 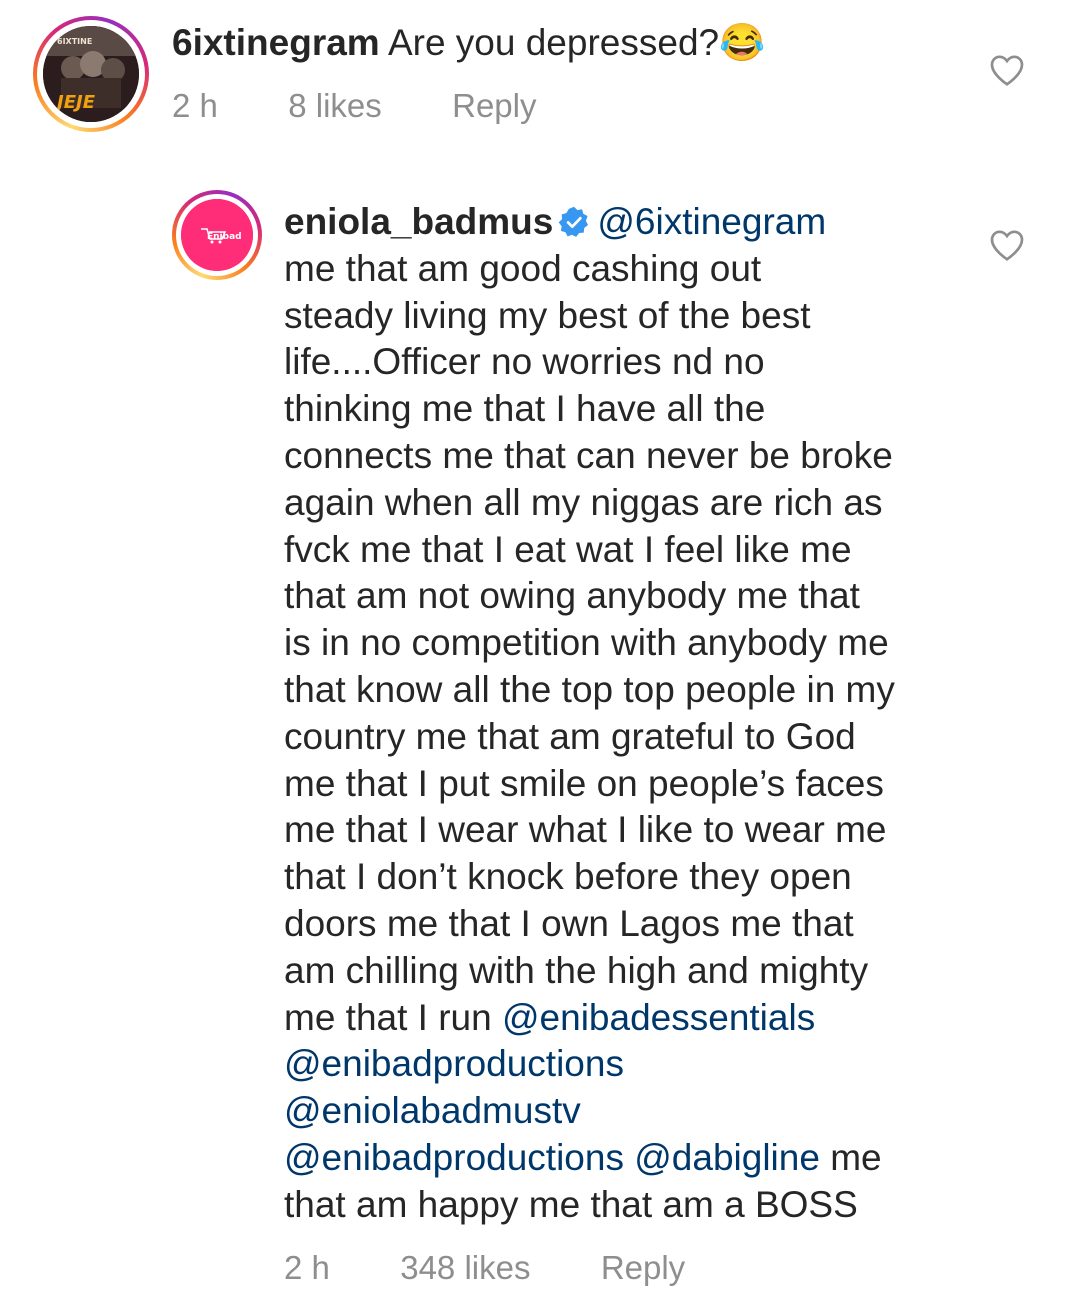 I want to click on verified-badge-icon, so click(x=574, y=221).